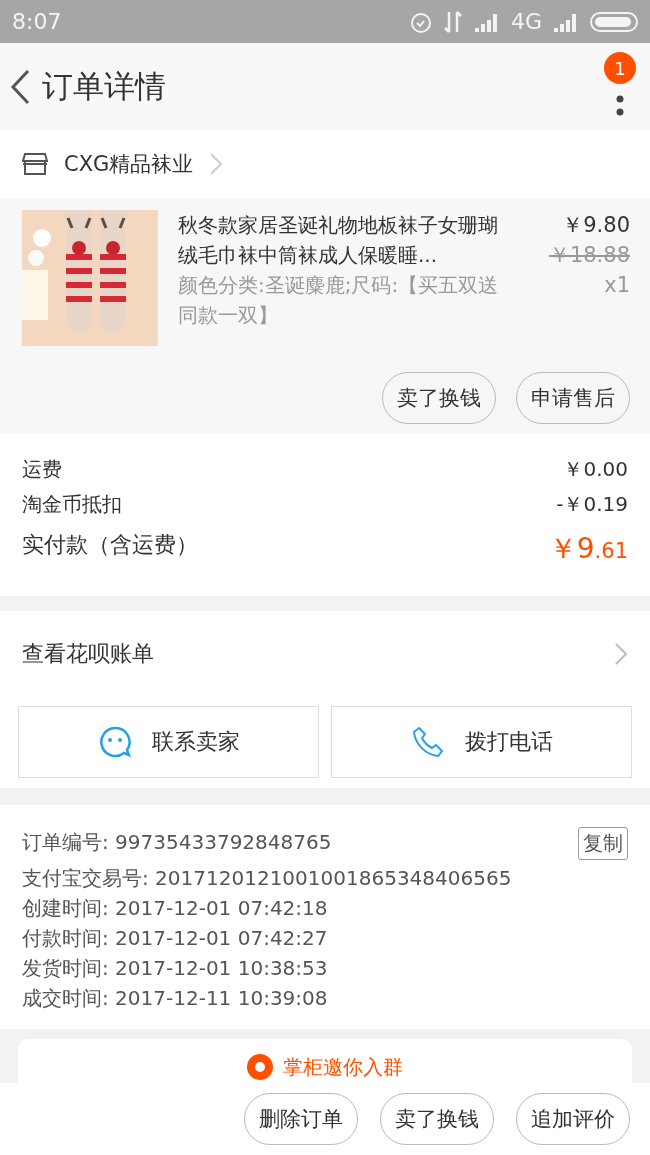  I want to click on network-type: 4G, so click(526, 21).